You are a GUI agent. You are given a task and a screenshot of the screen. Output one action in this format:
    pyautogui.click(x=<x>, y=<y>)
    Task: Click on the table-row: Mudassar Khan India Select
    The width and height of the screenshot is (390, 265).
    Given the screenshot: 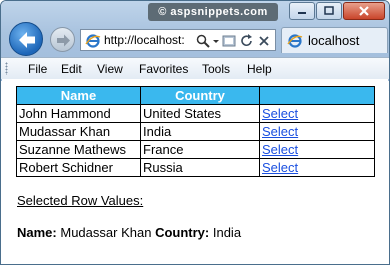 What is the action you would take?
    pyautogui.click(x=195, y=131)
    